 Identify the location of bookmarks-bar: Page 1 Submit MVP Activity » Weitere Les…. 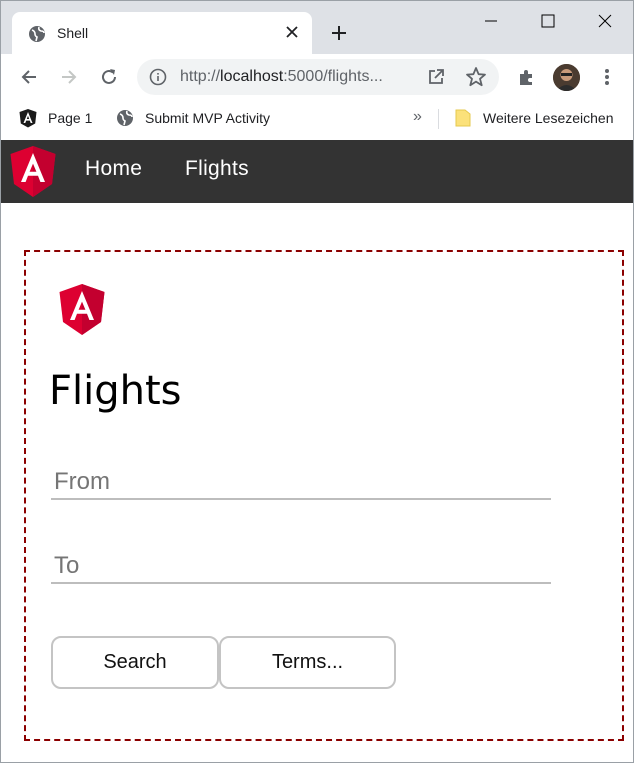
(317, 120).